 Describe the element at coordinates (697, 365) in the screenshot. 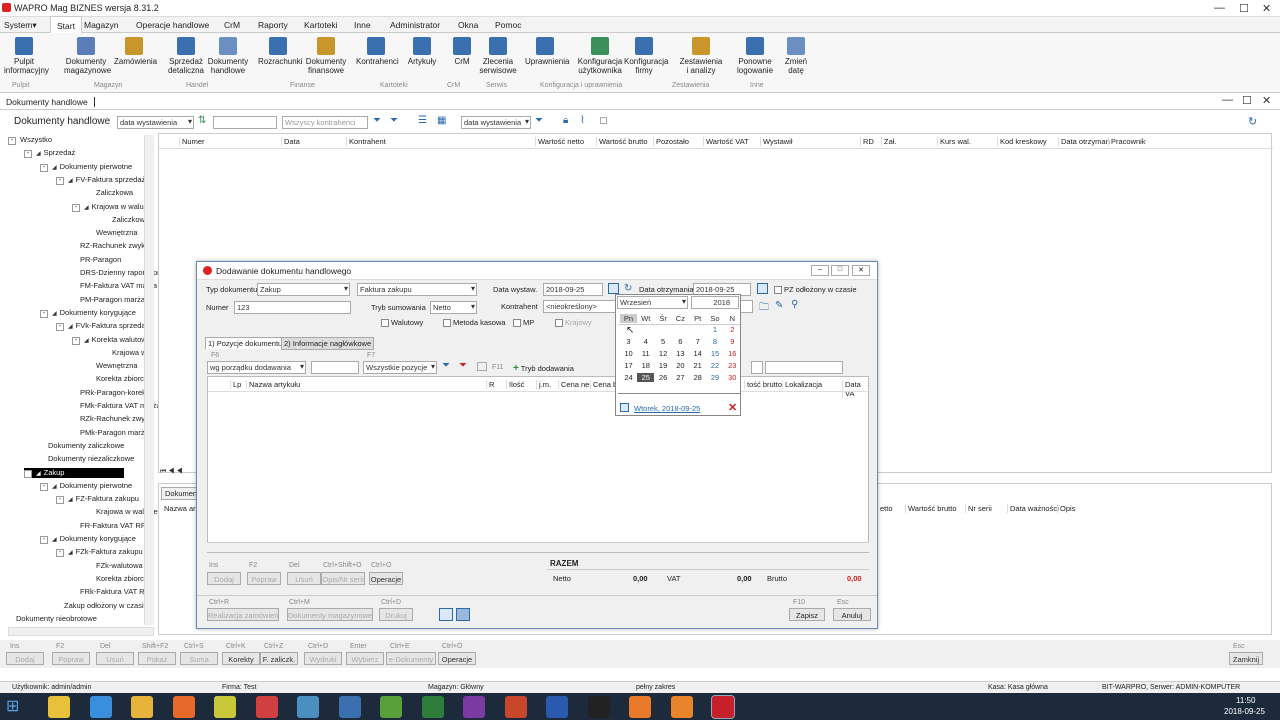

I see `calendar-day: 21` at that location.